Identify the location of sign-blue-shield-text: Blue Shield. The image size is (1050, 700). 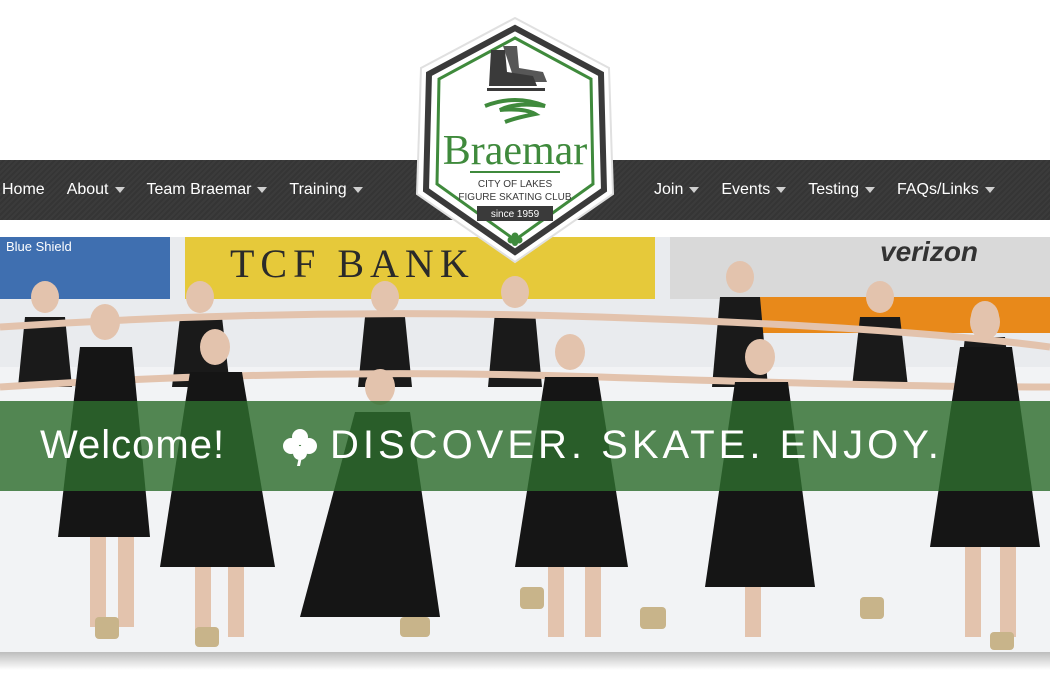
(39, 246).